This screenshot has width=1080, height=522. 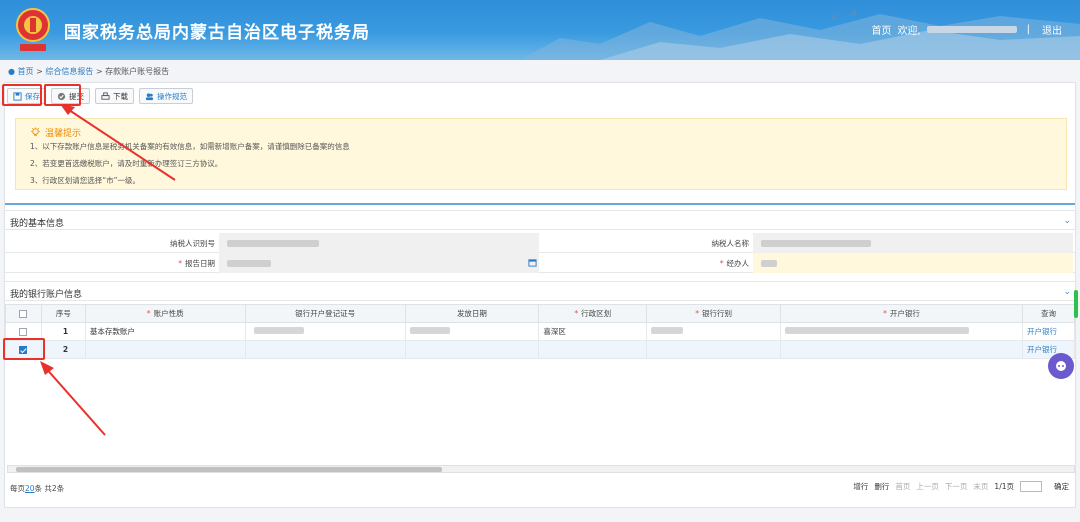 I want to click on horizontal-scrollbar, so click(x=541, y=469).